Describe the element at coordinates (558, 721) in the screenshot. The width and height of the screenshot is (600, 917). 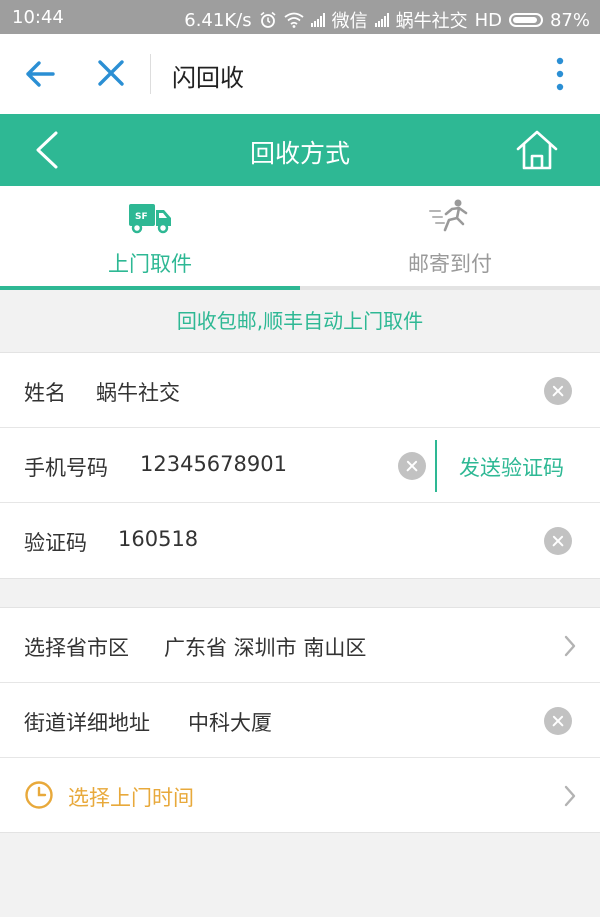
I see `clear-street-icon` at that location.